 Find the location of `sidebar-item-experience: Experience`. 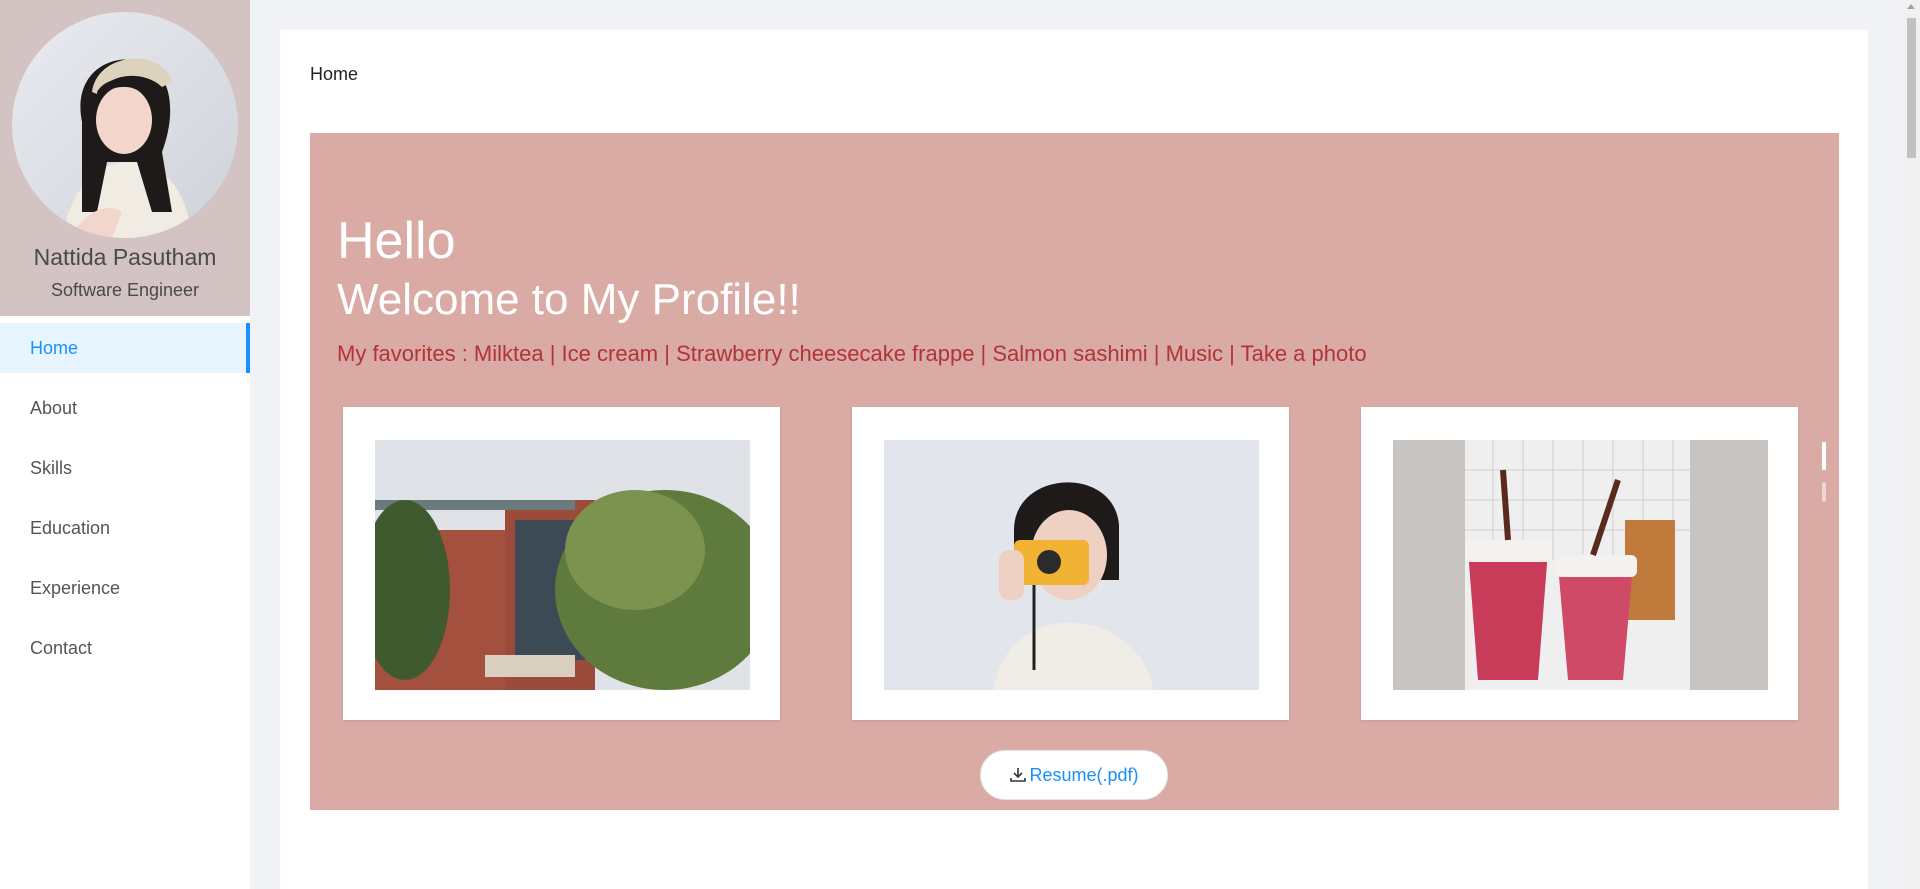

sidebar-item-experience: Experience is located at coordinates (125, 588).